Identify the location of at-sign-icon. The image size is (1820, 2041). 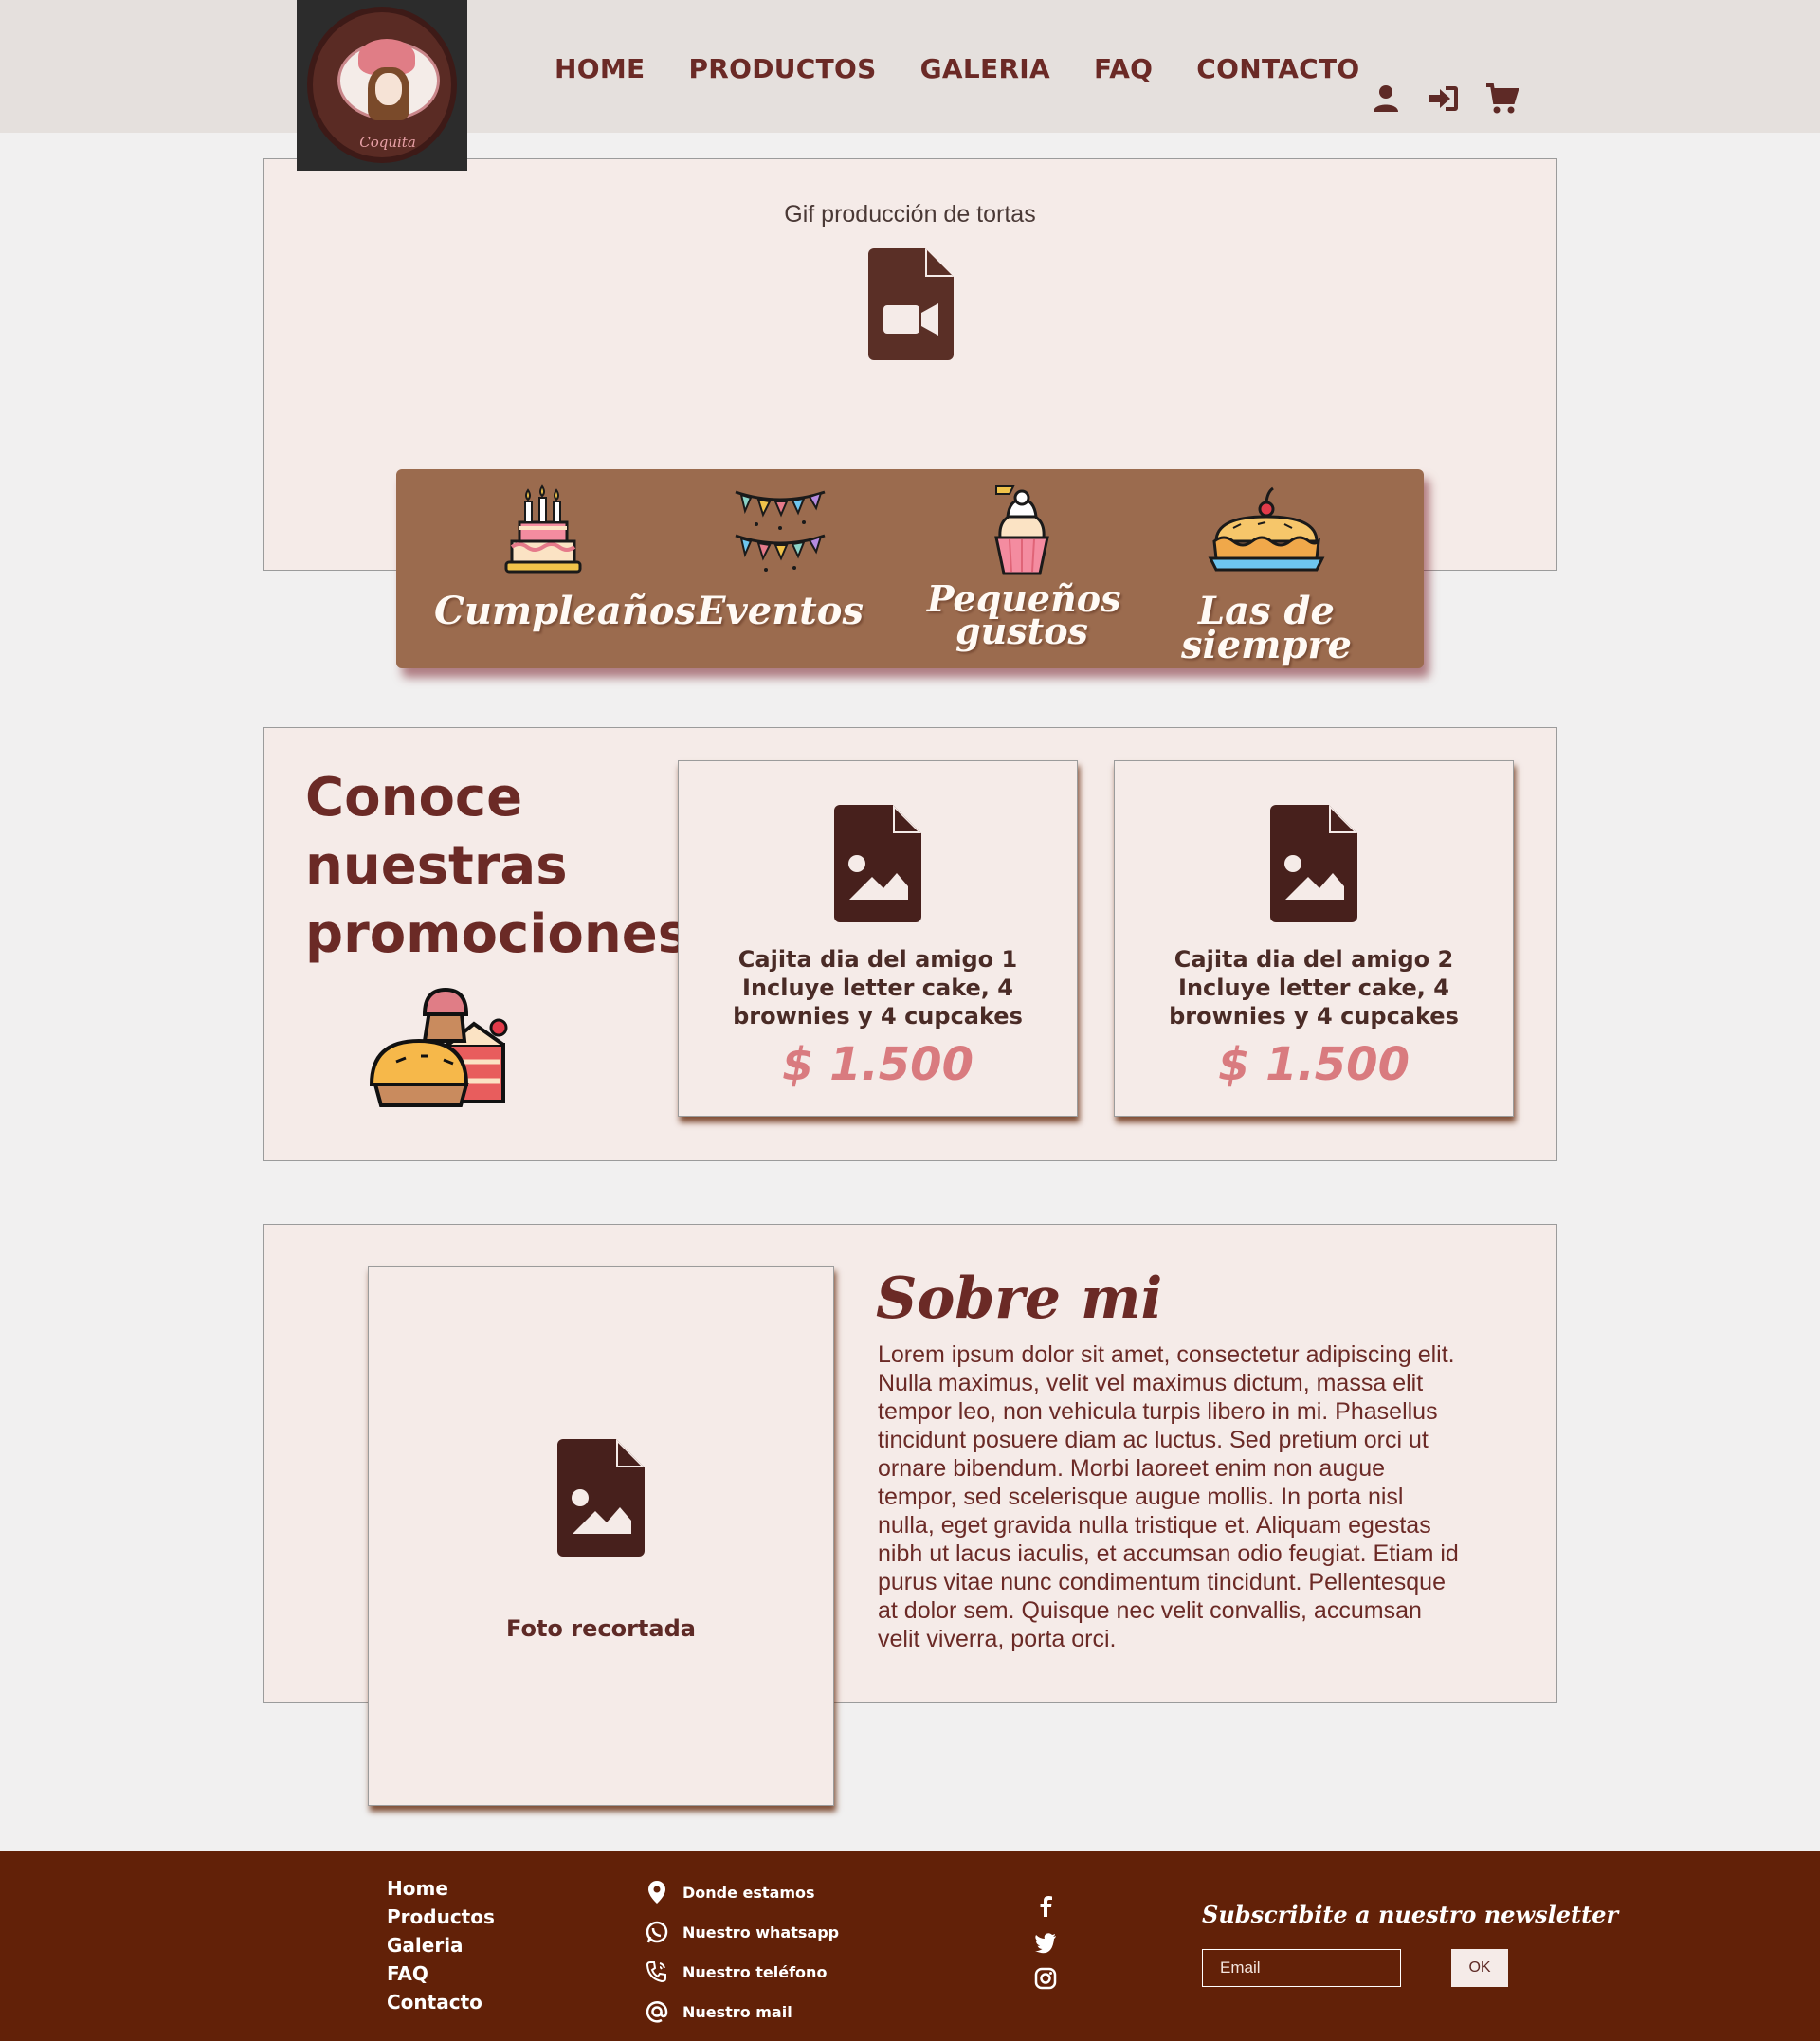
(657, 2012).